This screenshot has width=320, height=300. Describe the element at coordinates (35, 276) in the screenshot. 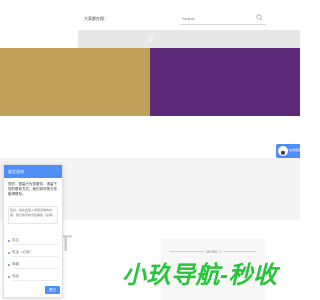

I see `address-field` at that location.